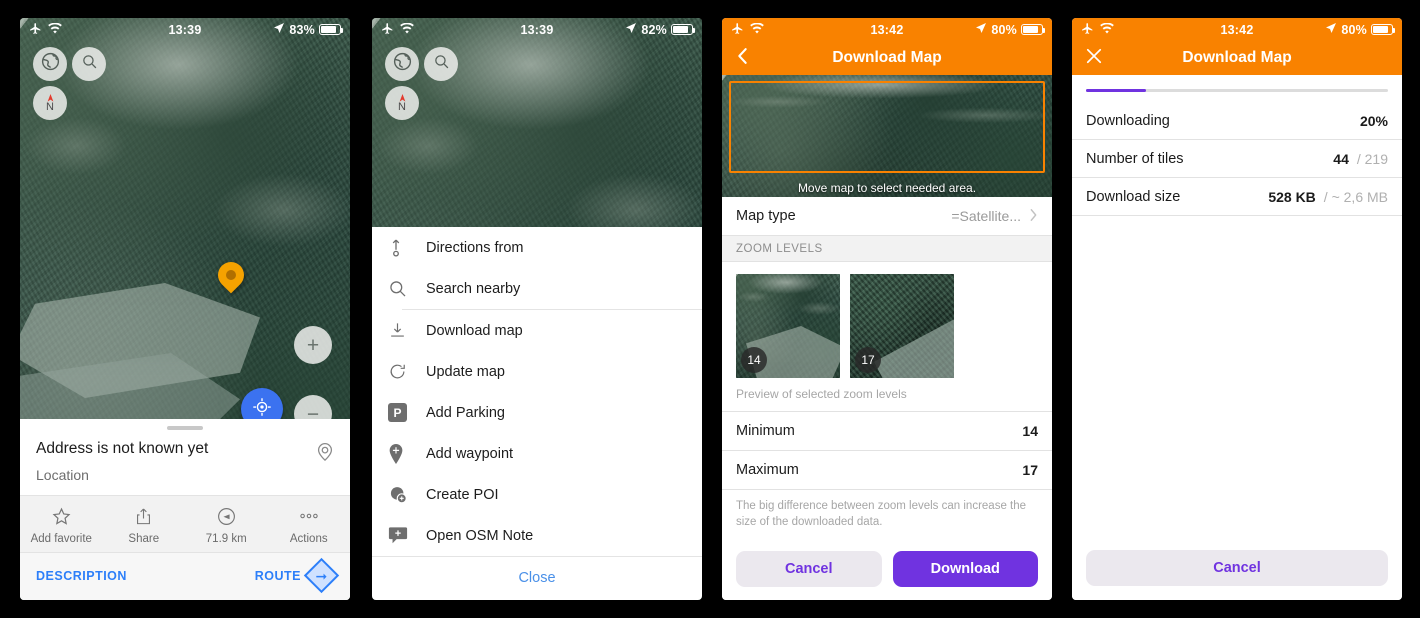 The height and width of the screenshot is (618, 1420). Describe the element at coordinates (537, 453) in the screenshot. I see `menu-item-add-waypoint: Add waypoint` at that location.